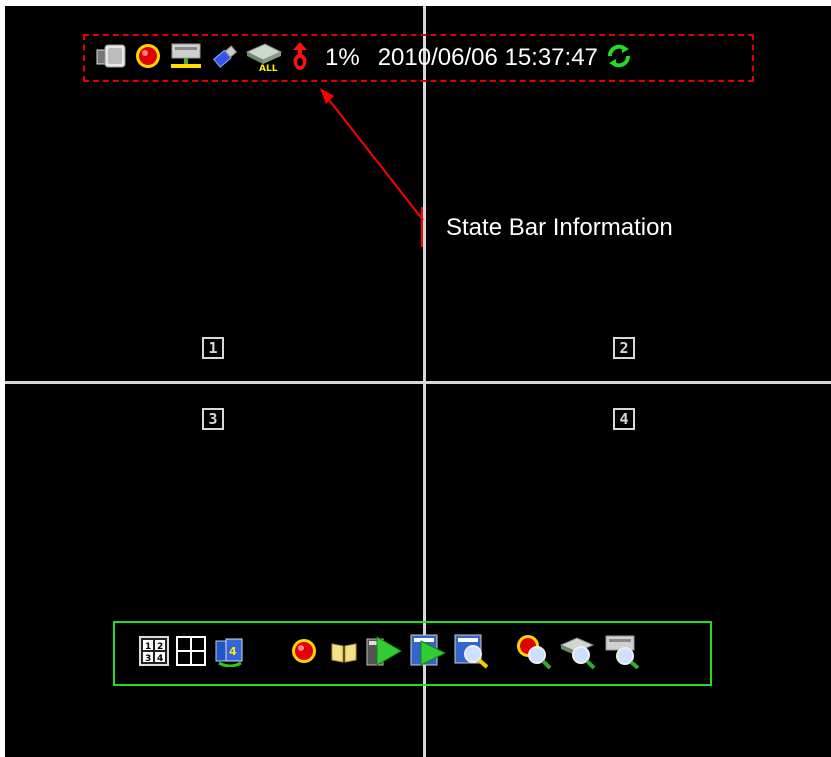 This screenshot has width=831, height=757. I want to click on sequence-icon: 4, so click(230, 653).